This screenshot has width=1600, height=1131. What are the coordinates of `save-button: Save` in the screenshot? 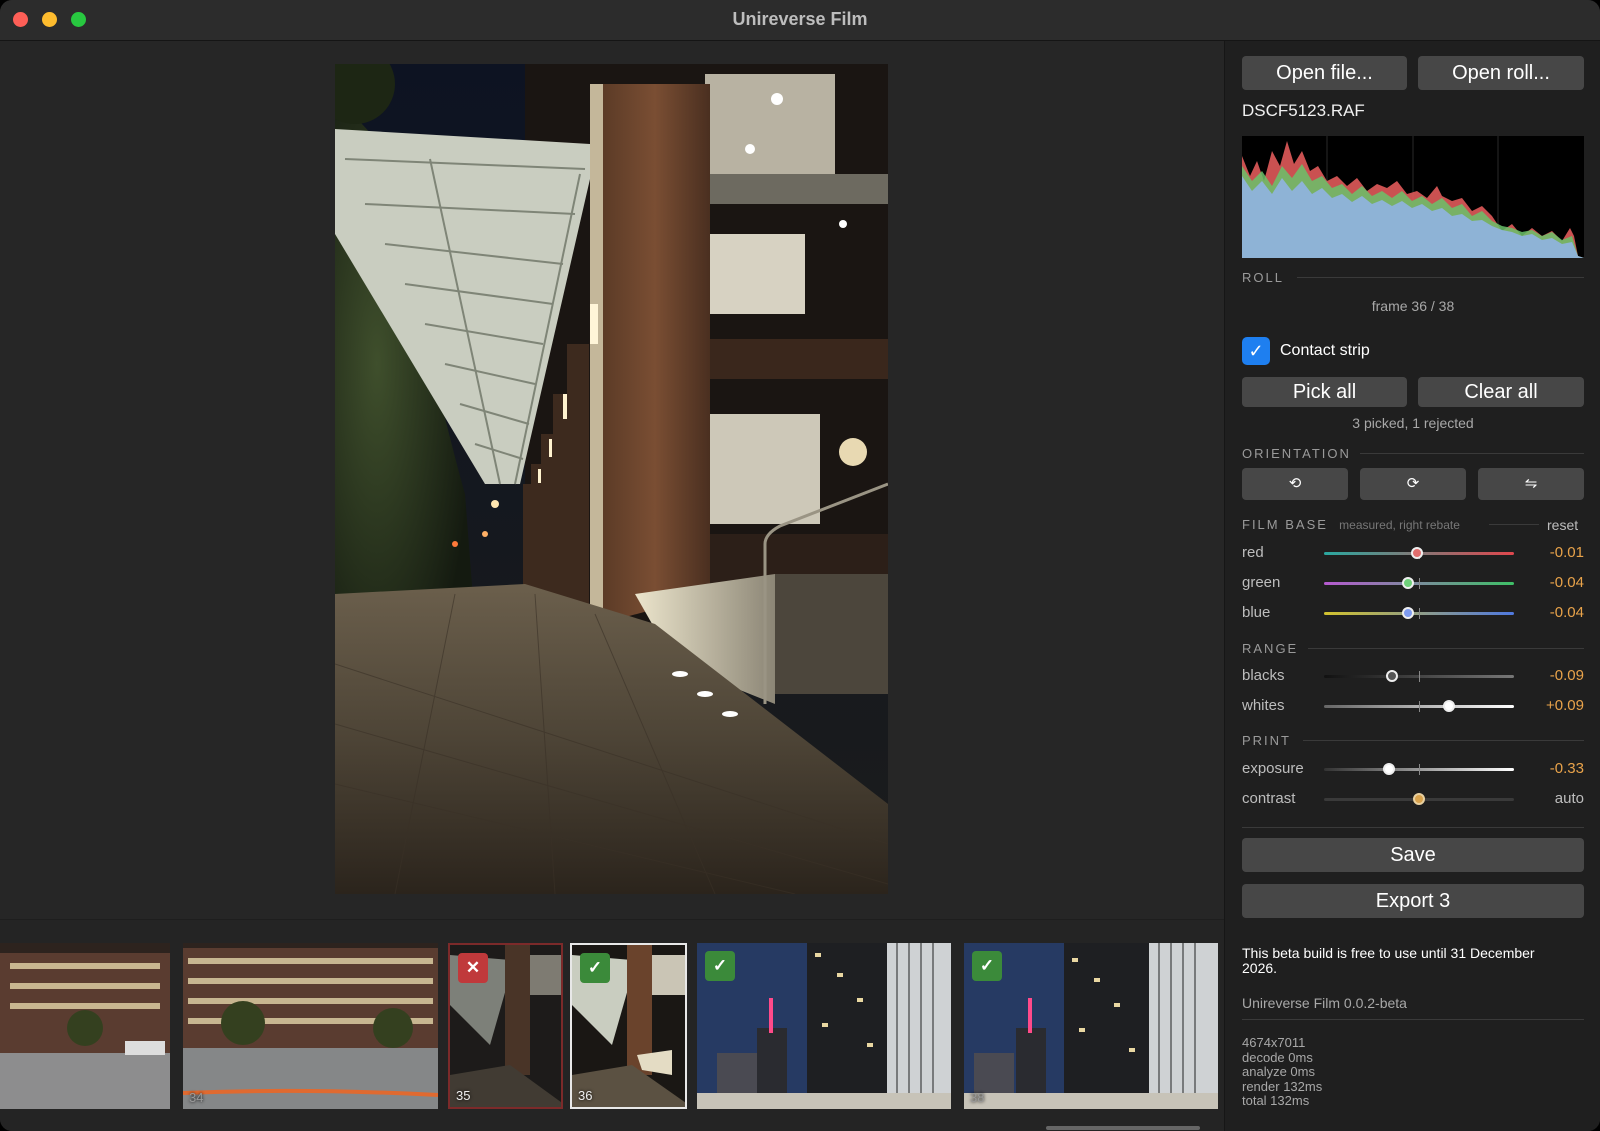 It's located at (1413, 855).